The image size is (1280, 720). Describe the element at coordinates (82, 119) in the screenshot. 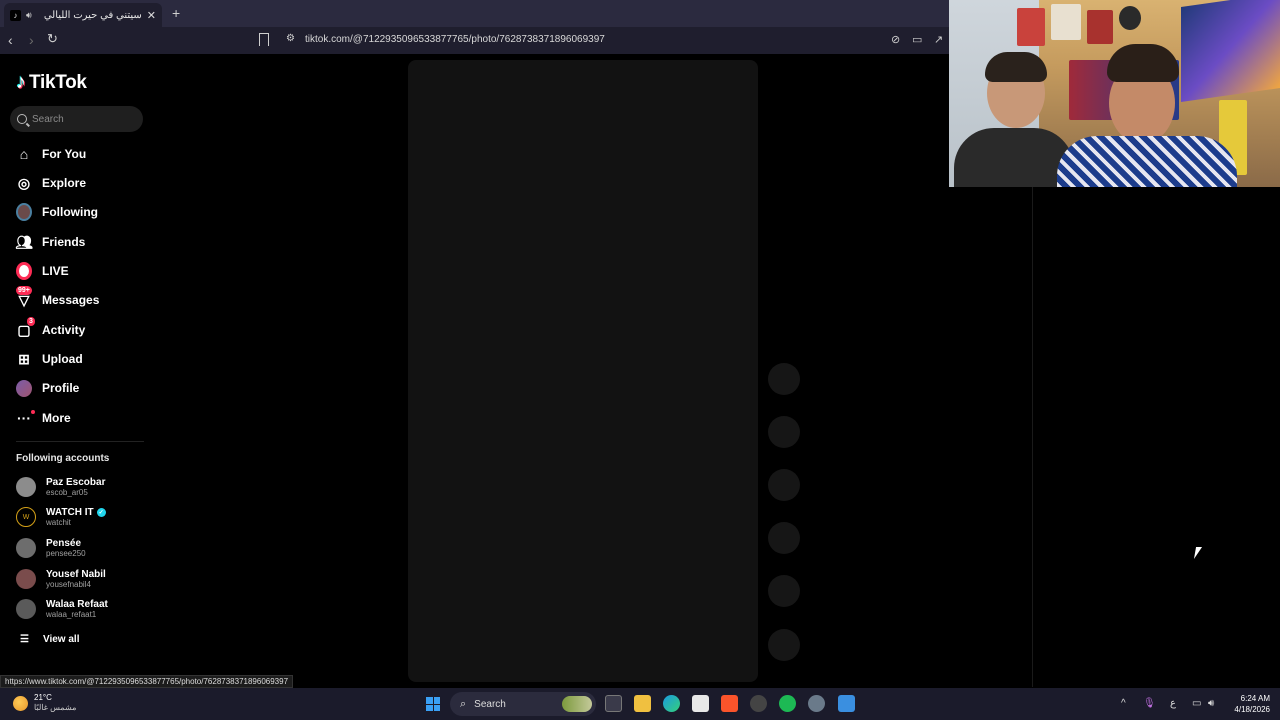

I see `search-input` at that location.